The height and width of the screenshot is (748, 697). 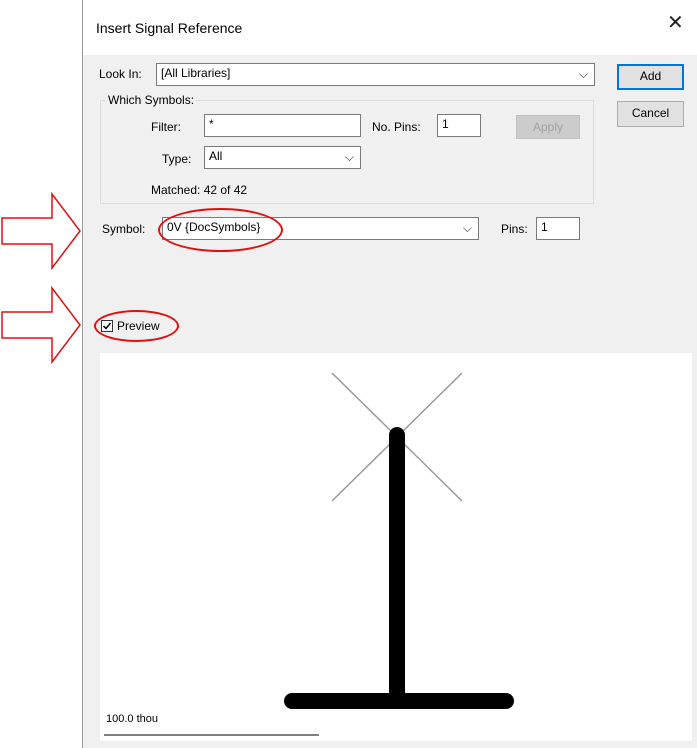 I want to click on cancel-button-label: Cancel, so click(x=650, y=113).